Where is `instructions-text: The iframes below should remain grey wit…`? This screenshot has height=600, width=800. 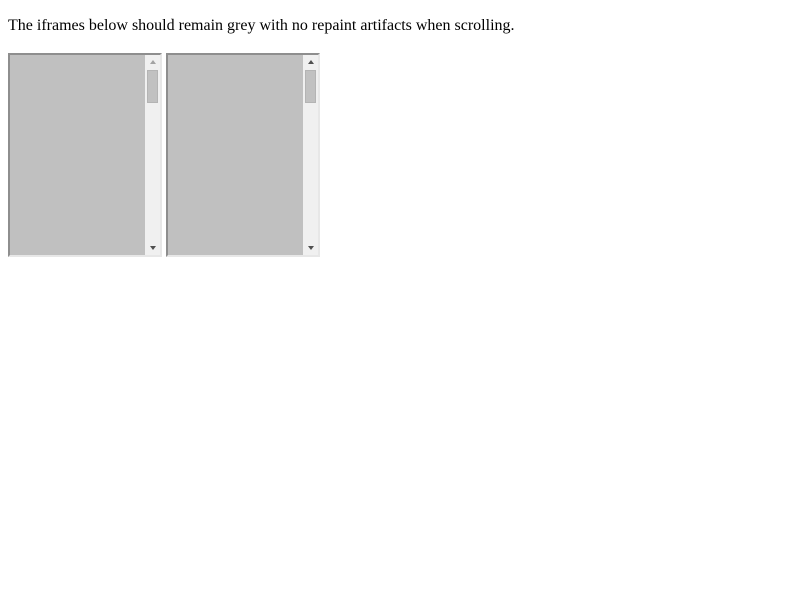 instructions-text: The iframes below should remain grey wit… is located at coordinates (261, 25).